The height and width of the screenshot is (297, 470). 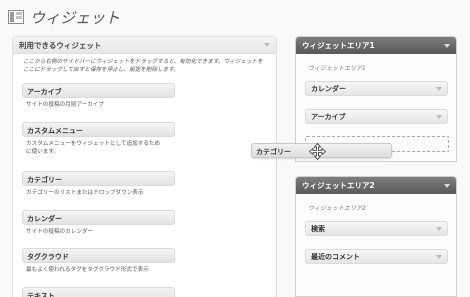 What do you see at coordinates (328, 116) in the screenshot?
I see `area-widget-label: アーカイブ` at bounding box center [328, 116].